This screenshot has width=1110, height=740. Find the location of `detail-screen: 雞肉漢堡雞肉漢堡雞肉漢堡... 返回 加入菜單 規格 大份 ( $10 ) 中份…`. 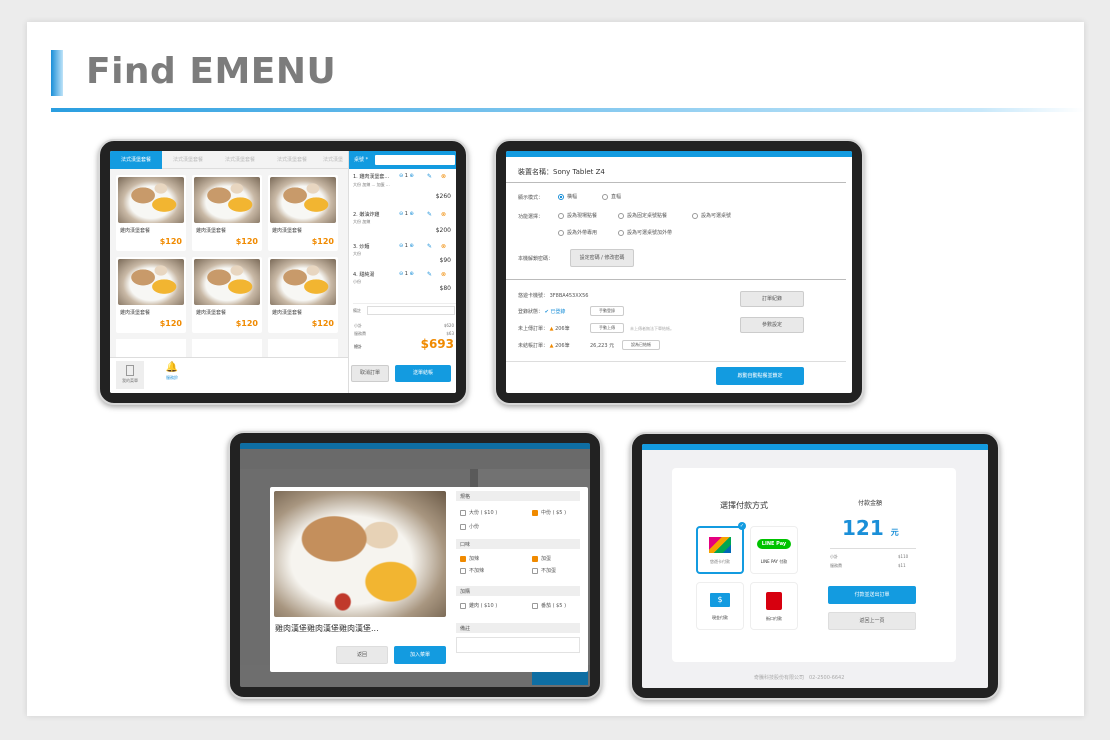

detail-screen: 雞肉漢堡雞肉漢堡雞肉漢堡... 返回 加入菜單 規格 大份 ( $10 ) 中份… is located at coordinates (415, 565).